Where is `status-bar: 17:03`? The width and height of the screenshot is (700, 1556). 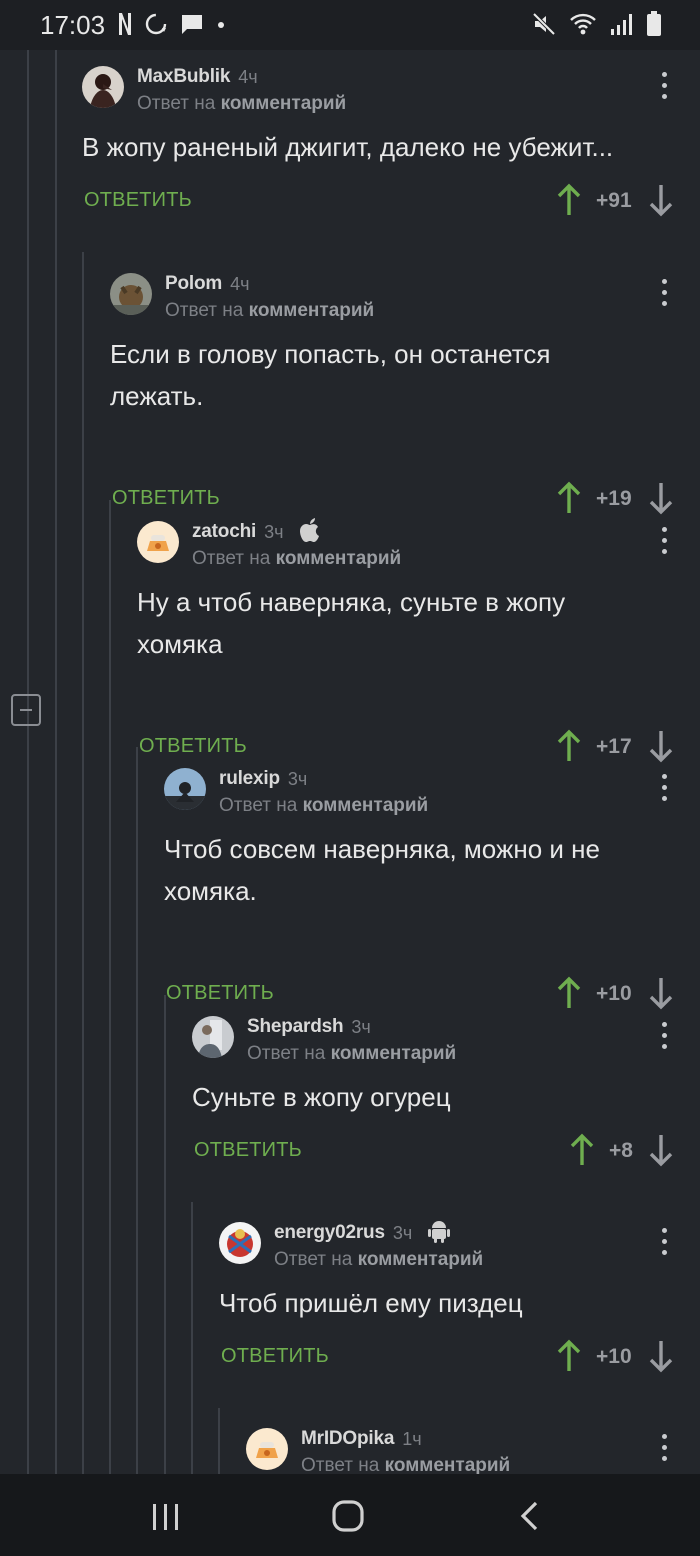
status-bar: 17:03 is located at coordinates (350, 25).